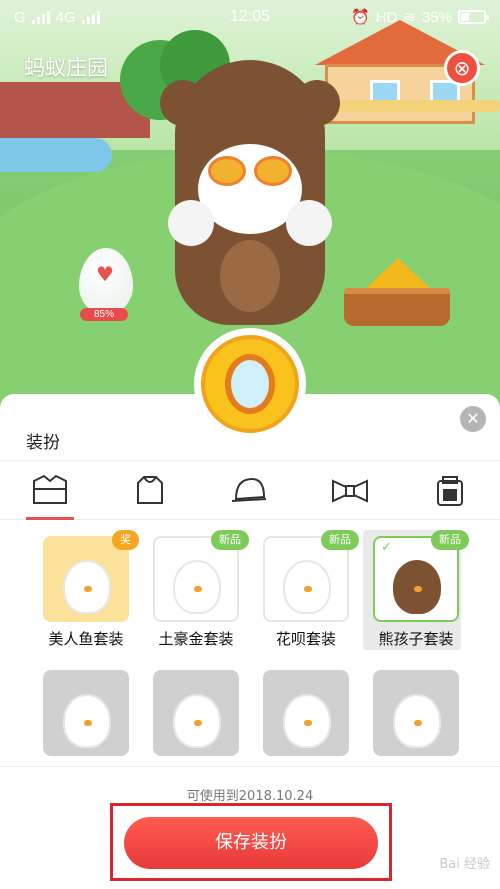 This screenshot has height=889, width=500. I want to click on carrier-label: G, so click(20, 17).